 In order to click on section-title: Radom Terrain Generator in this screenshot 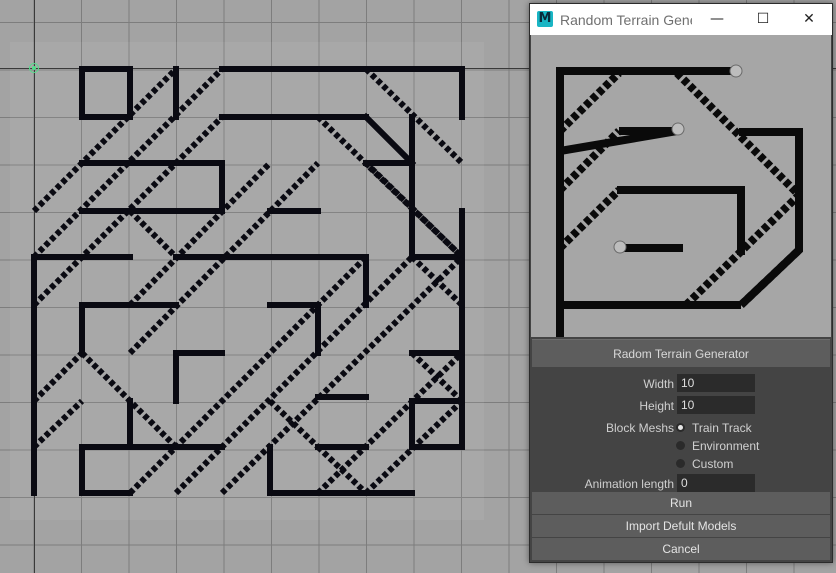, I will do `click(681, 354)`.